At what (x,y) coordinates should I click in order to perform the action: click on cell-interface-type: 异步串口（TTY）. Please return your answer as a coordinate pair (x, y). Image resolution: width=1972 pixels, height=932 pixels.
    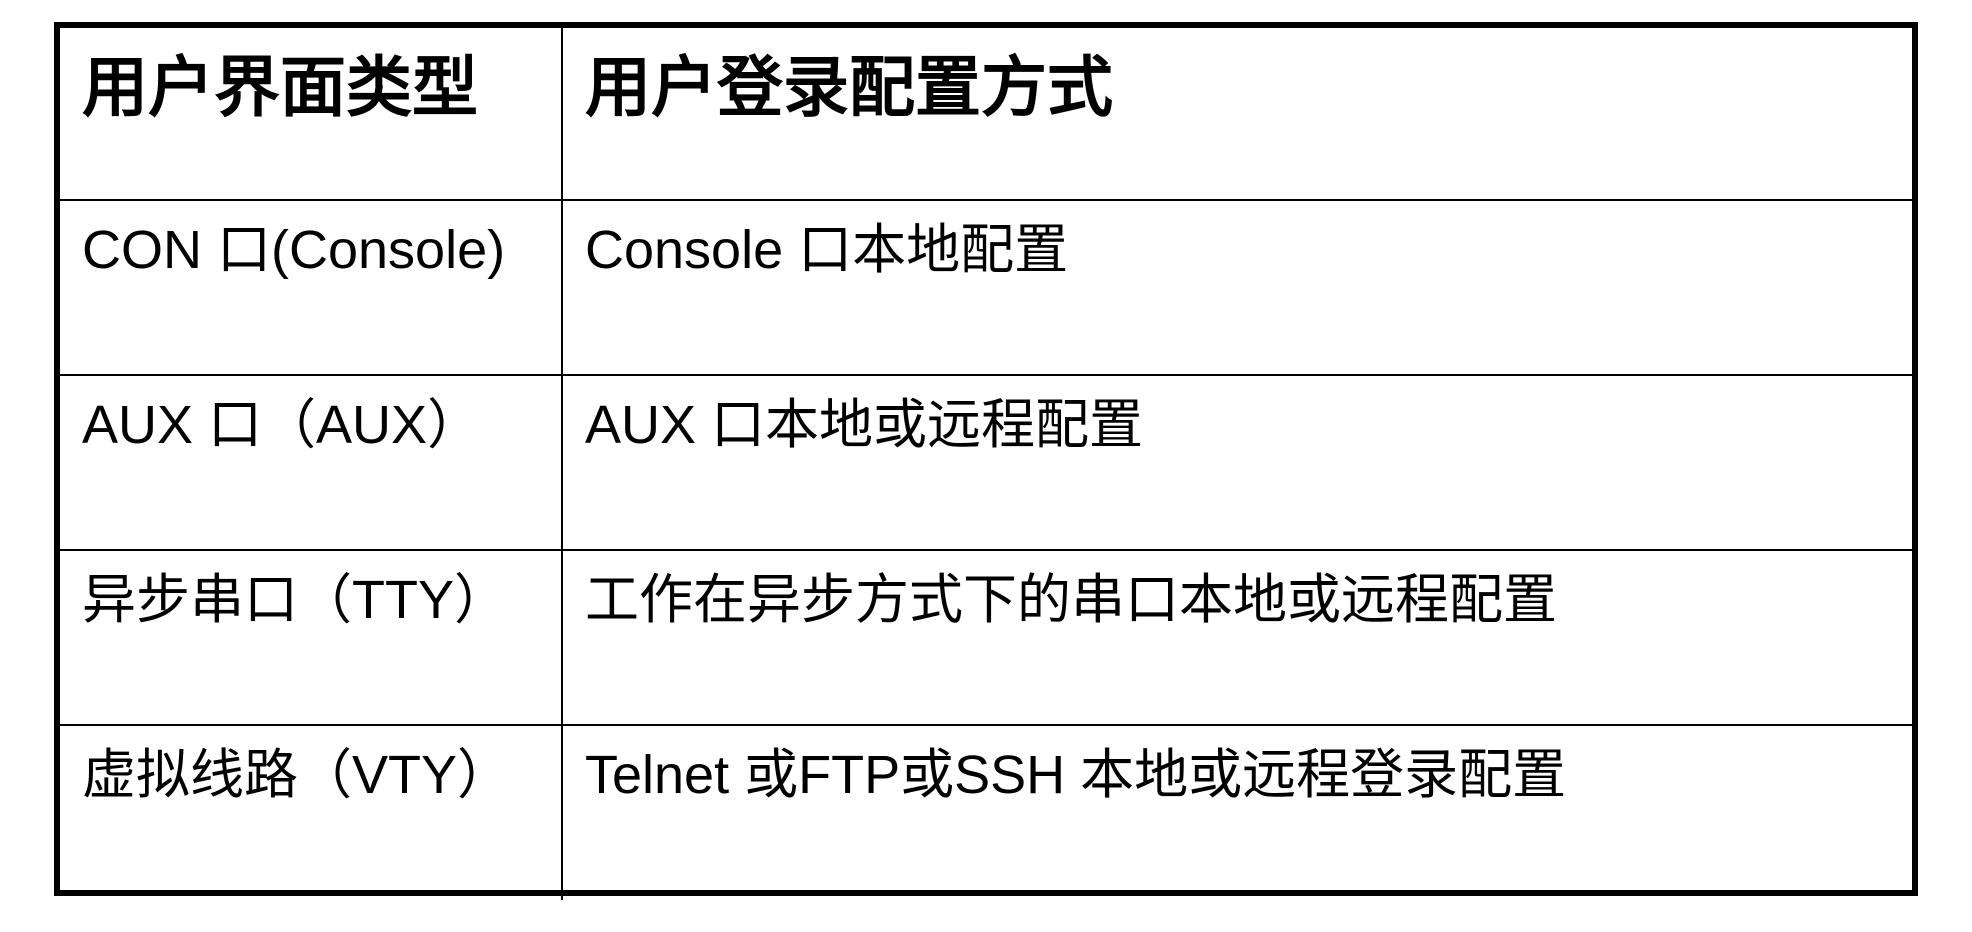
    Looking at the image, I should click on (311, 637).